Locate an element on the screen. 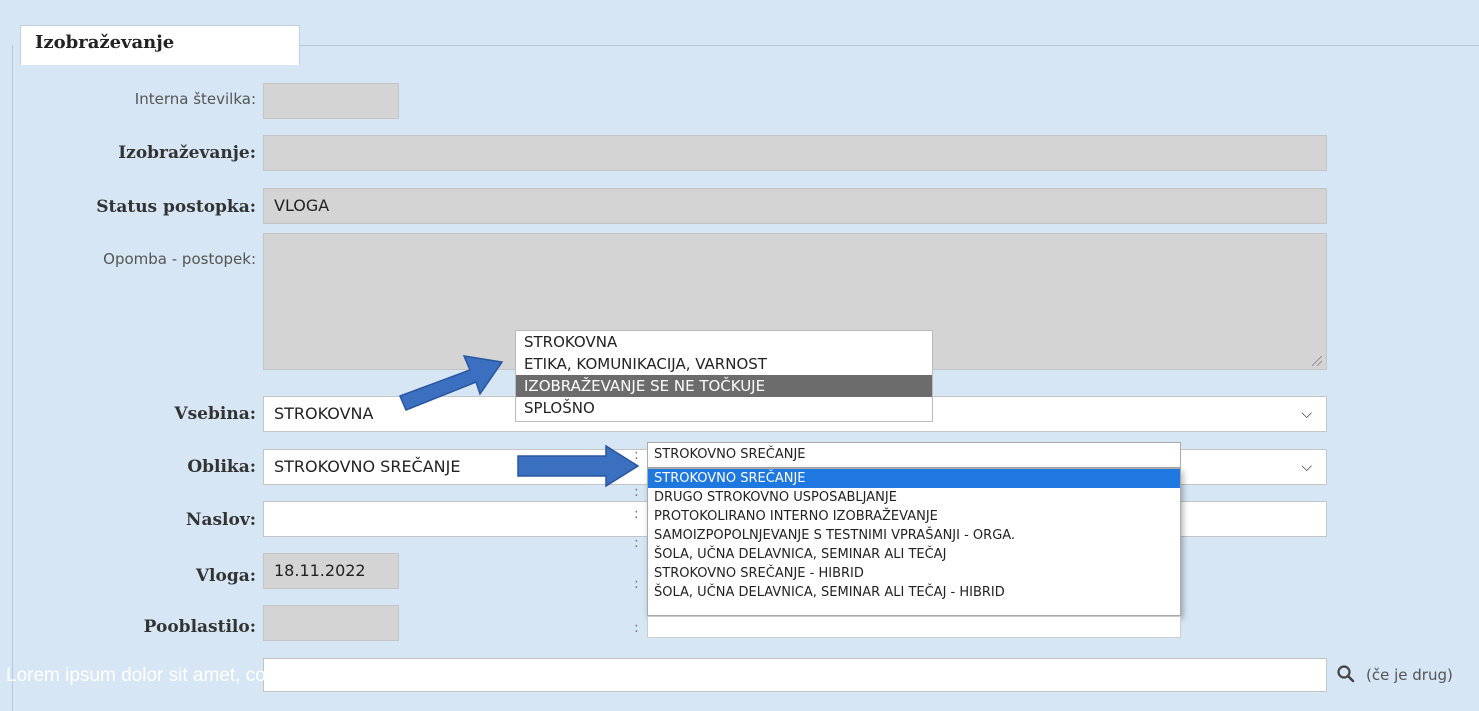 This screenshot has height=711, width=1479. search-hint: (če je drug) is located at coordinates (1409, 675).